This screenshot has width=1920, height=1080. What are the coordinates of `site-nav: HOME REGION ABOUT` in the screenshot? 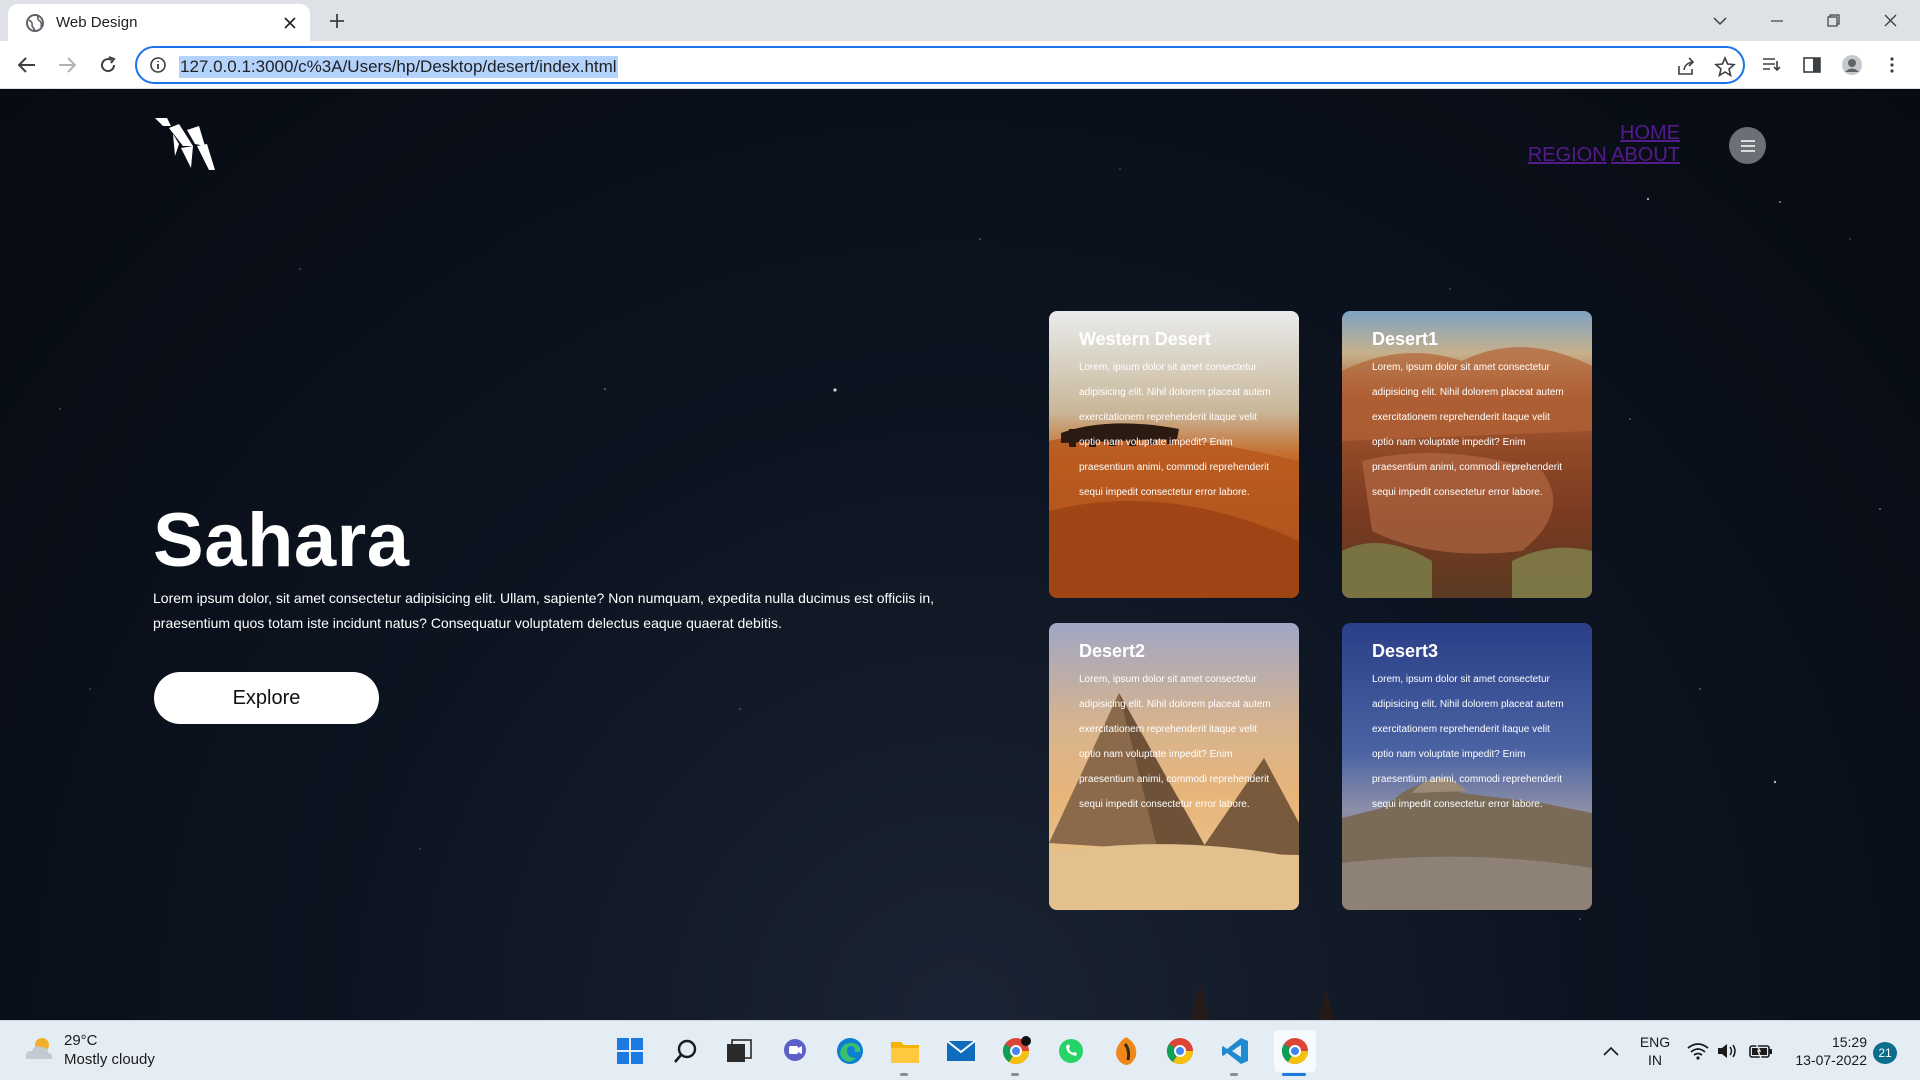 It's located at (1604, 144).